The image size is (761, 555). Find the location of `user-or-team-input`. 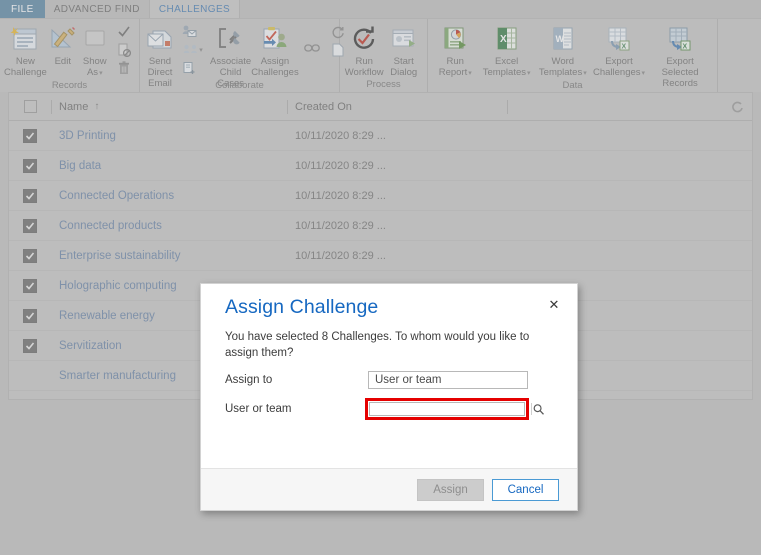

user-or-team-input is located at coordinates (450, 409).